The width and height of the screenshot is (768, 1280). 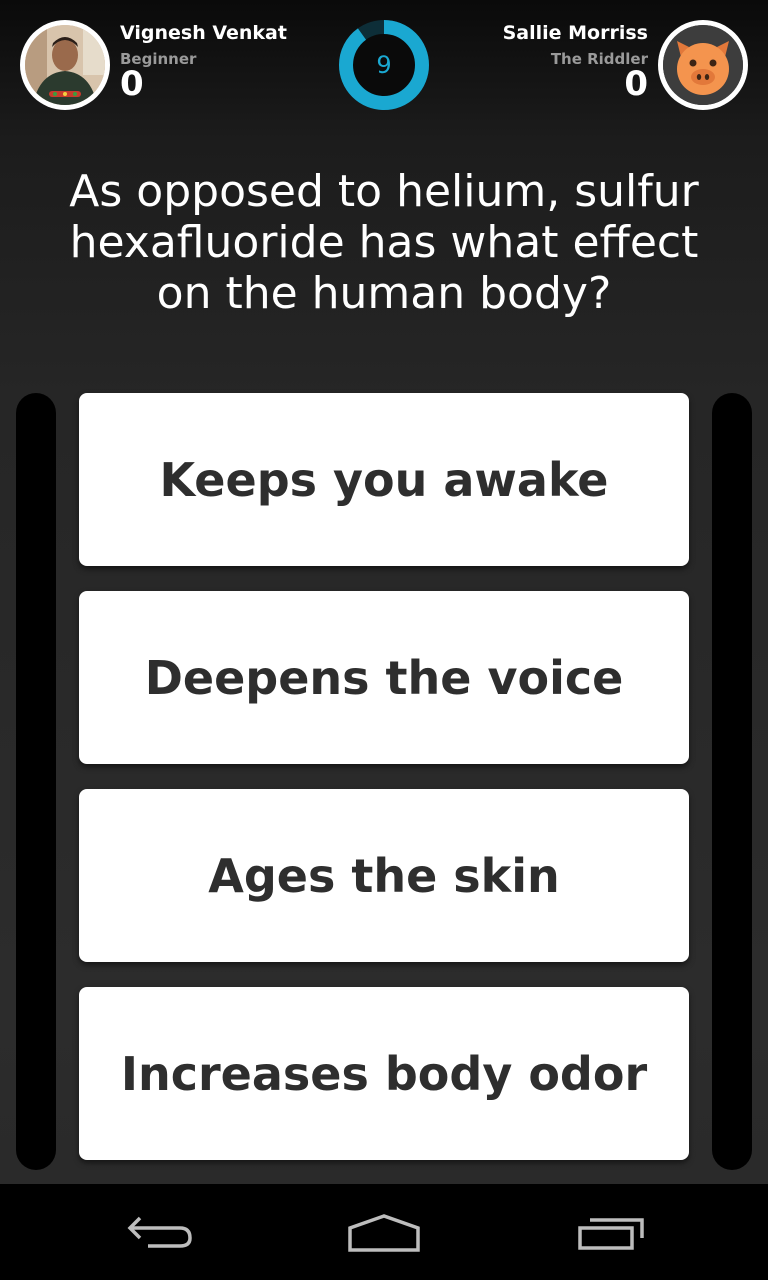 I want to click on answer-button-4: Increases body odor, so click(x=384, y=1073).